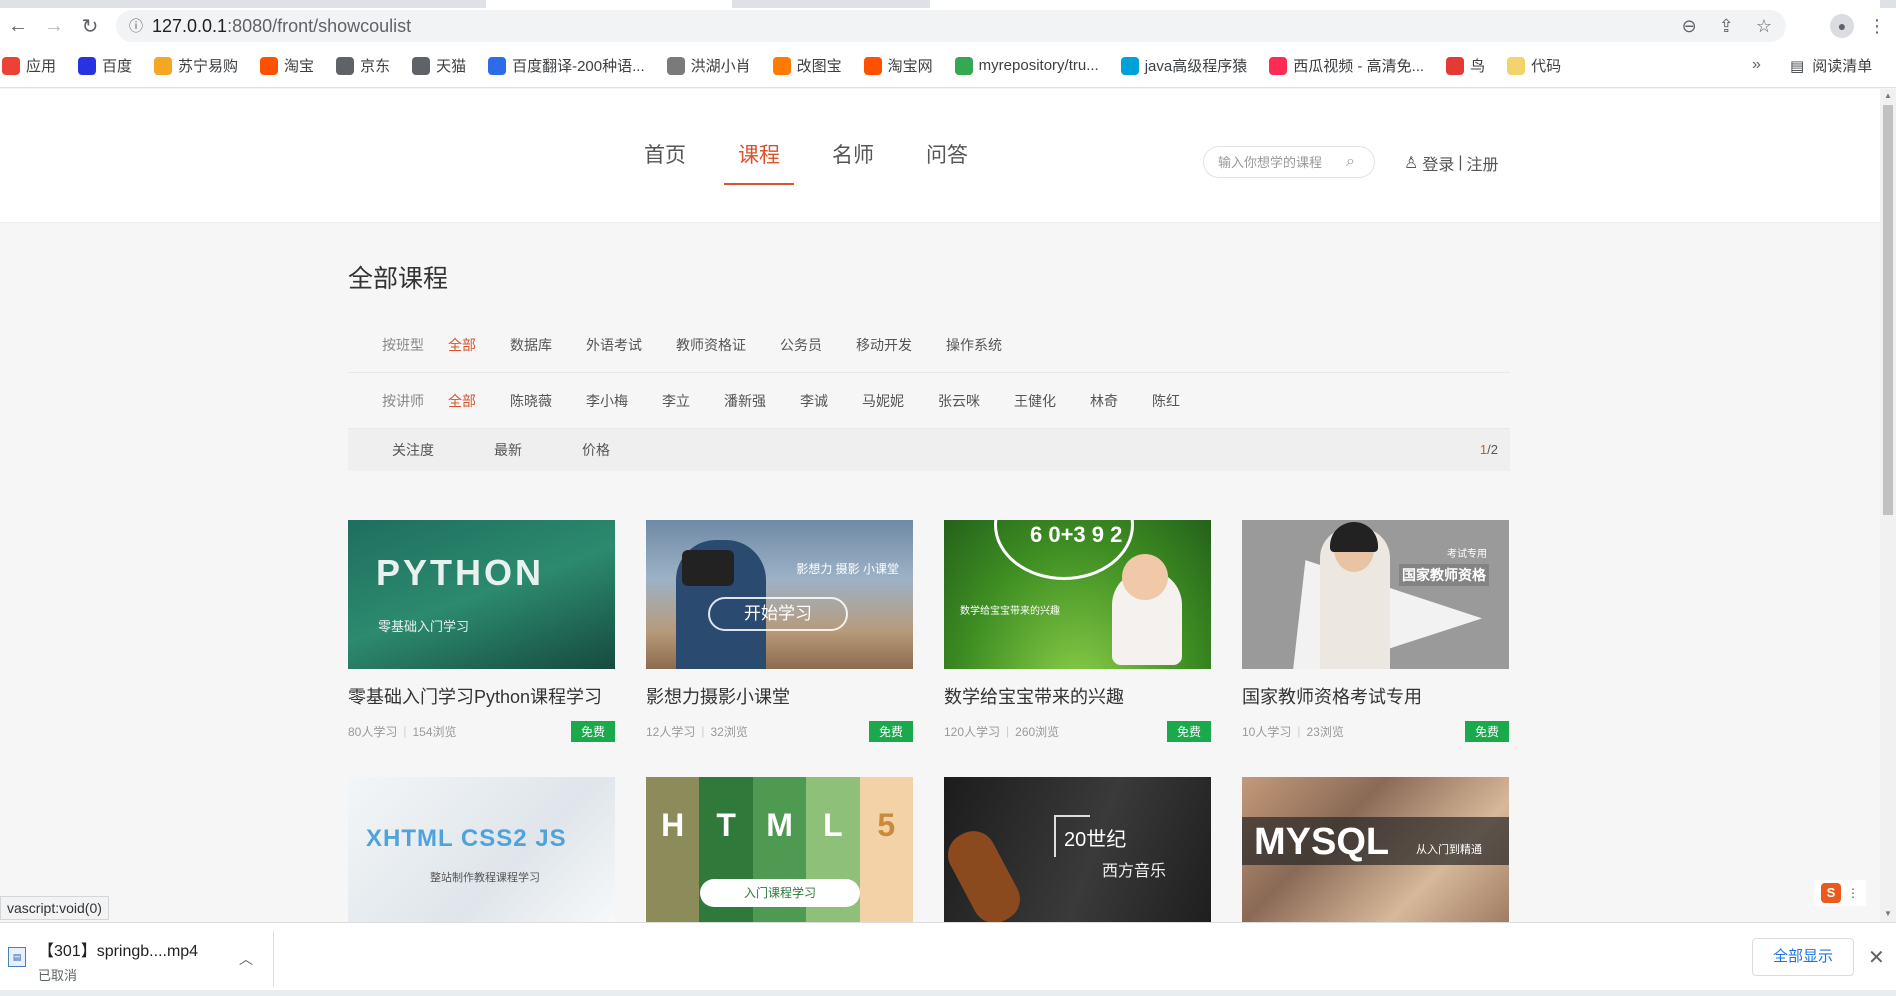 The image size is (1896, 996). What do you see at coordinates (1877, 26) in the screenshot?
I see `menu-kebab-icon: ⋮` at bounding box center [1877, 26].